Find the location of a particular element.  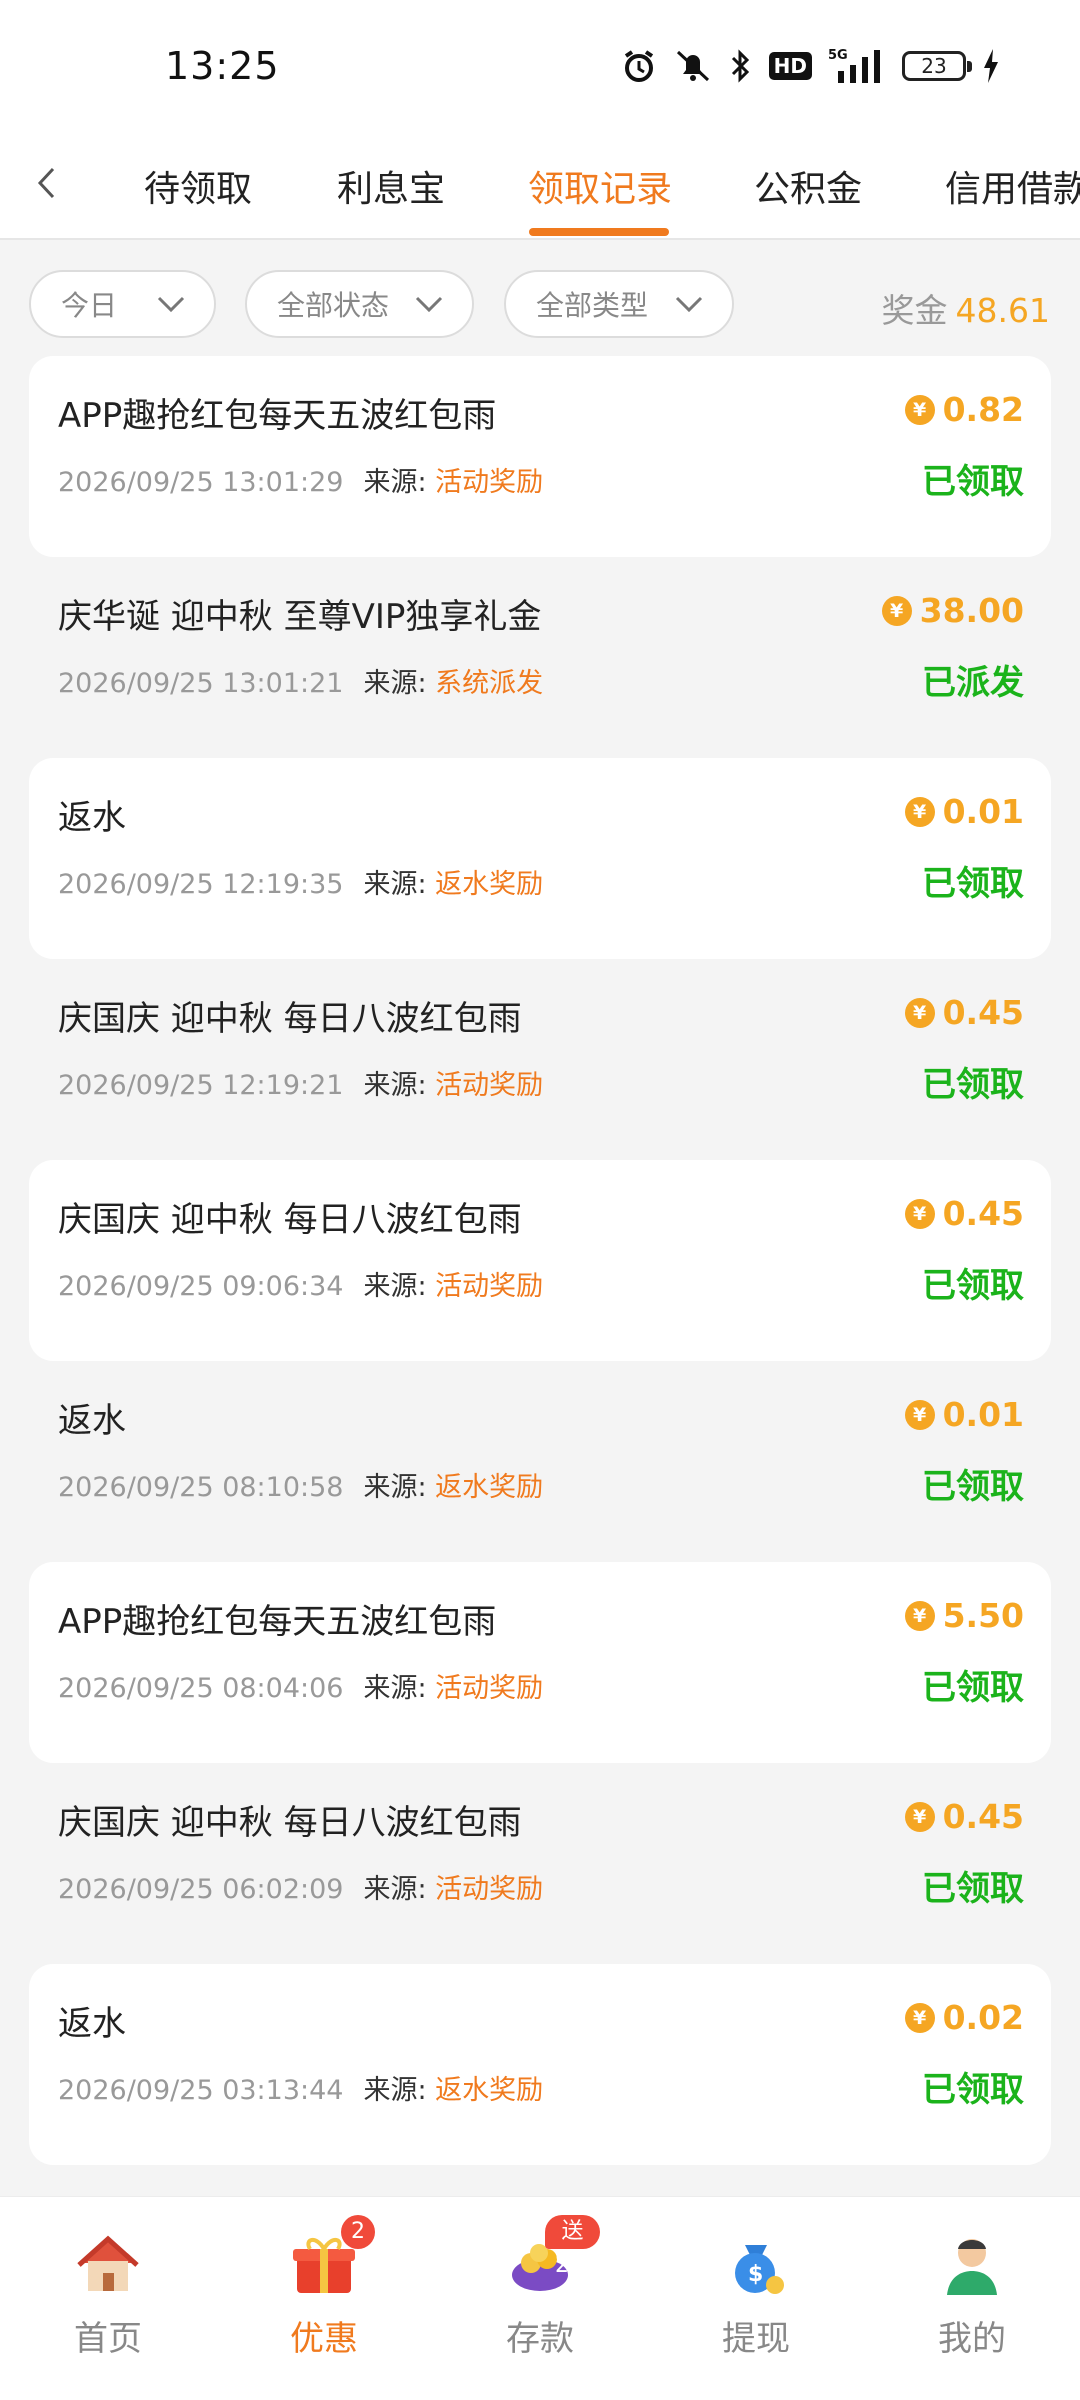

tab-interest: 利息宝 is located at coordinates (391, 186).